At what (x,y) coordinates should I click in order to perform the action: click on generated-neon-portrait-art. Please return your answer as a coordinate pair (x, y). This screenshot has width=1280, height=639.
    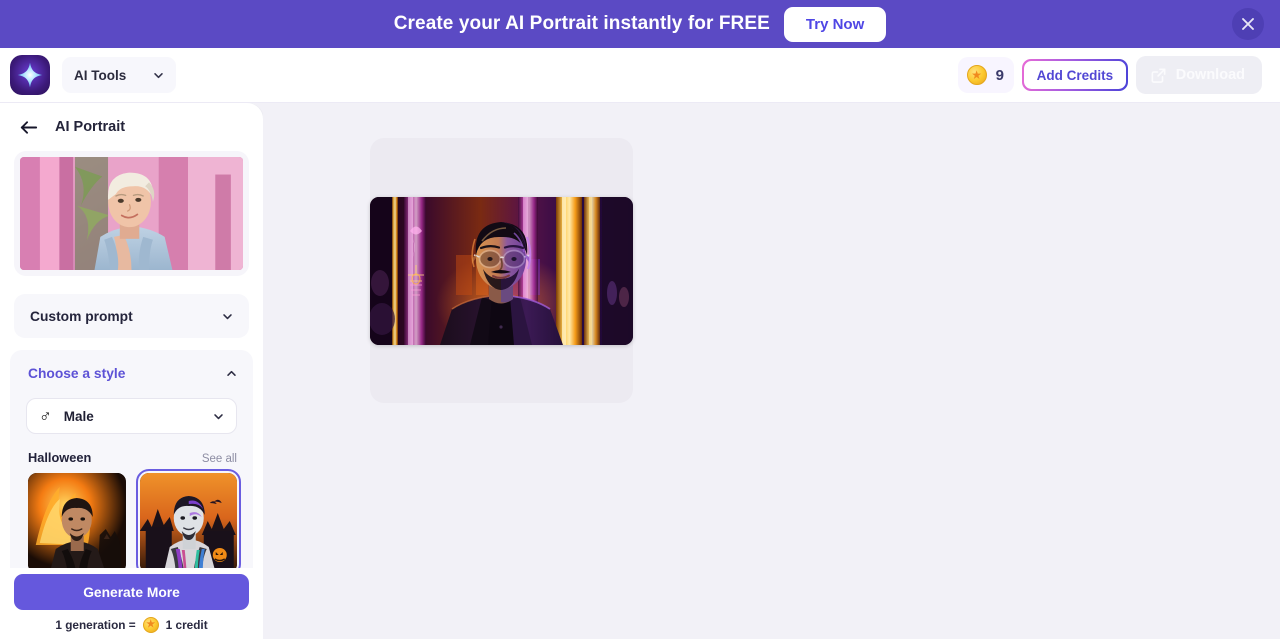
    Looking at the image, I should click on (501, 270).